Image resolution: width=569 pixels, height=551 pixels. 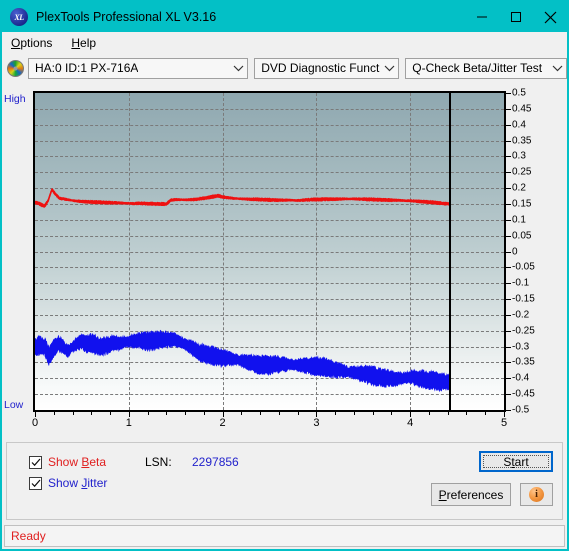 What do you see at coordinates (15, 68) in the screenshot?
I see `optical-disc-icon` at bounding box center [15, 68].